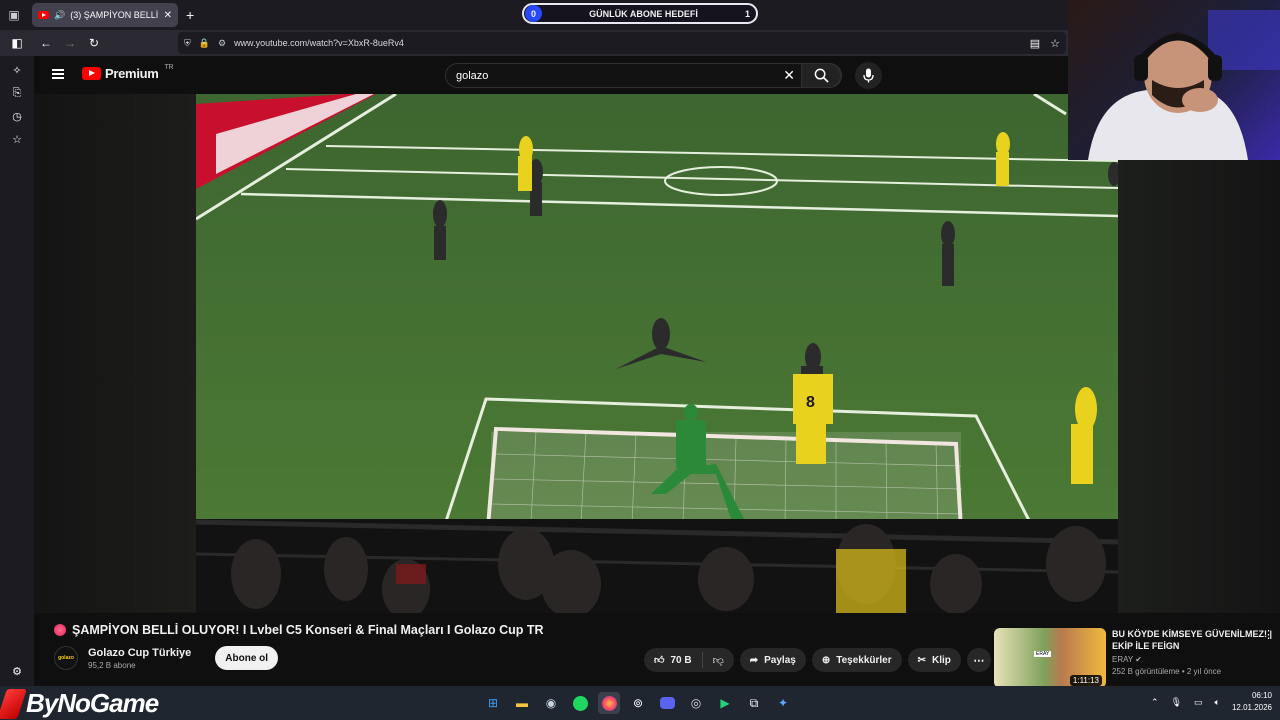 The width and height of the screenshot is (1280, 720). I want to click on tracking-shield-icon: ⛨, so click(187, 43).